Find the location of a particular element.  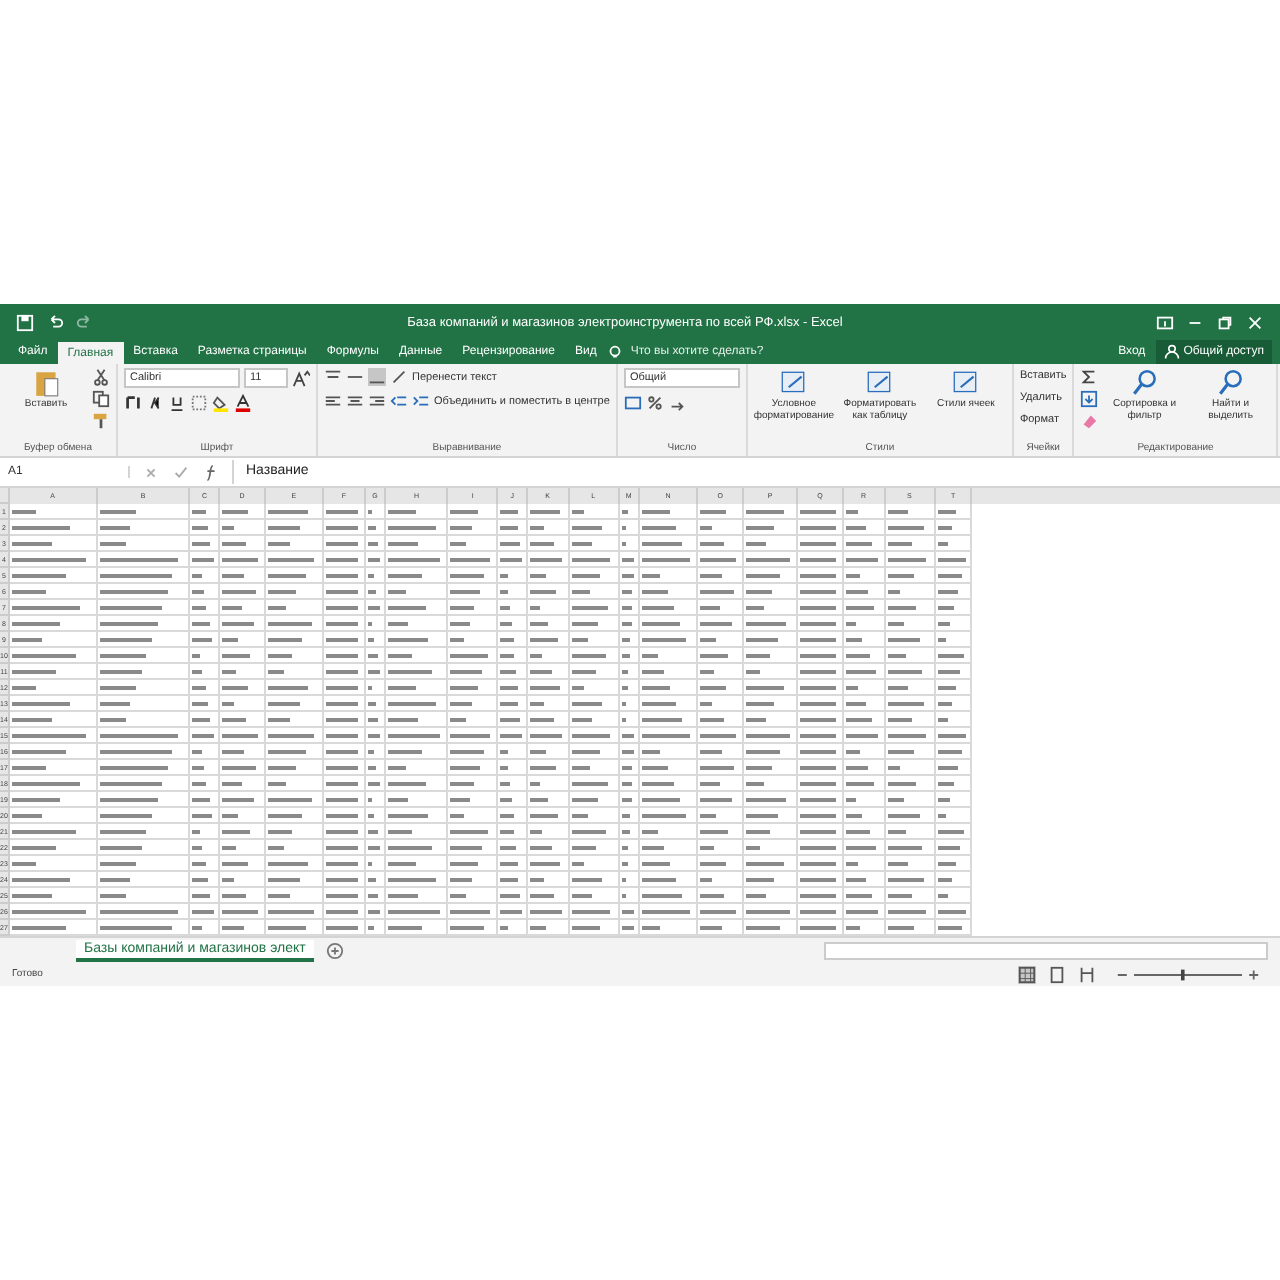

page-break-icon is located at coordinates (1087, 974).